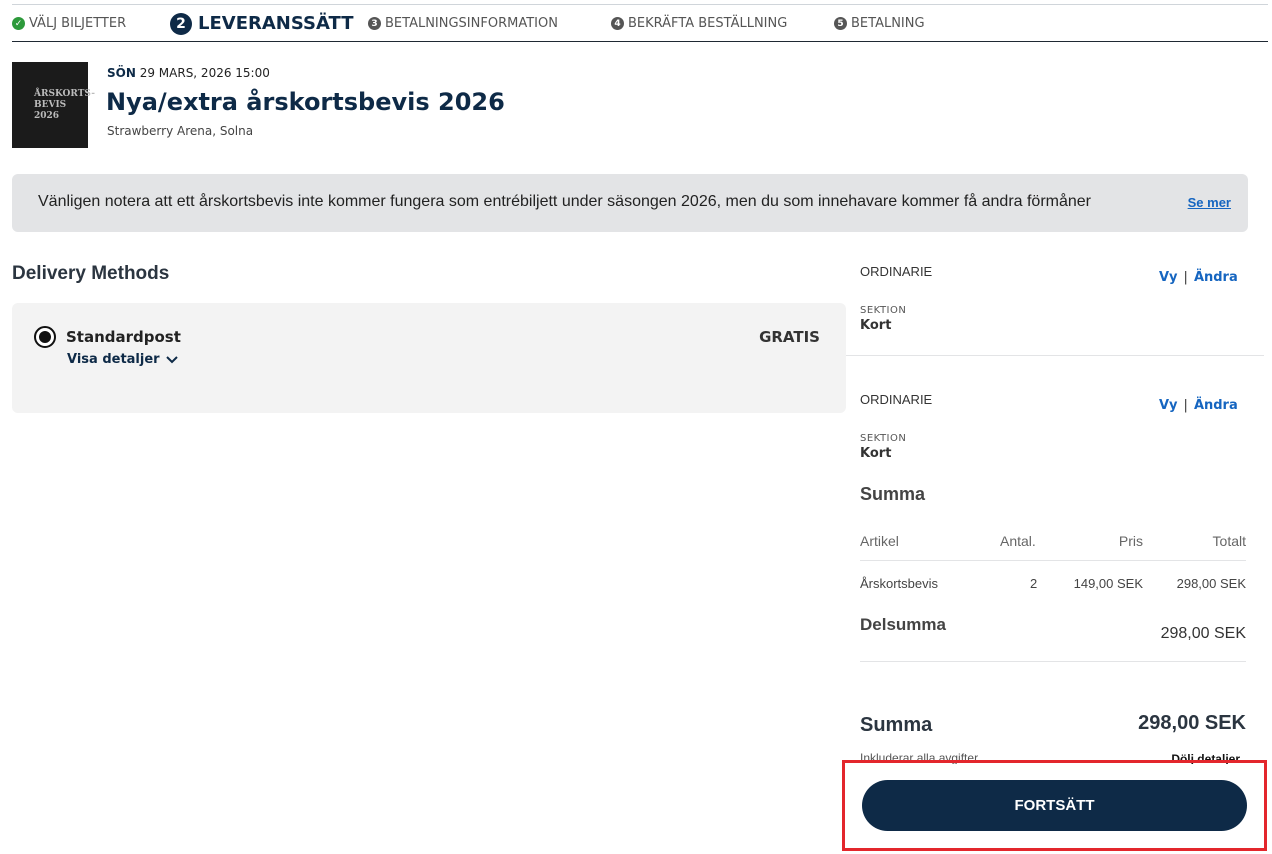 This screenshot has width=1272, height=854. I want to click on event-datetime: 29 MARS, 2026 15:00, so click(202, 73).